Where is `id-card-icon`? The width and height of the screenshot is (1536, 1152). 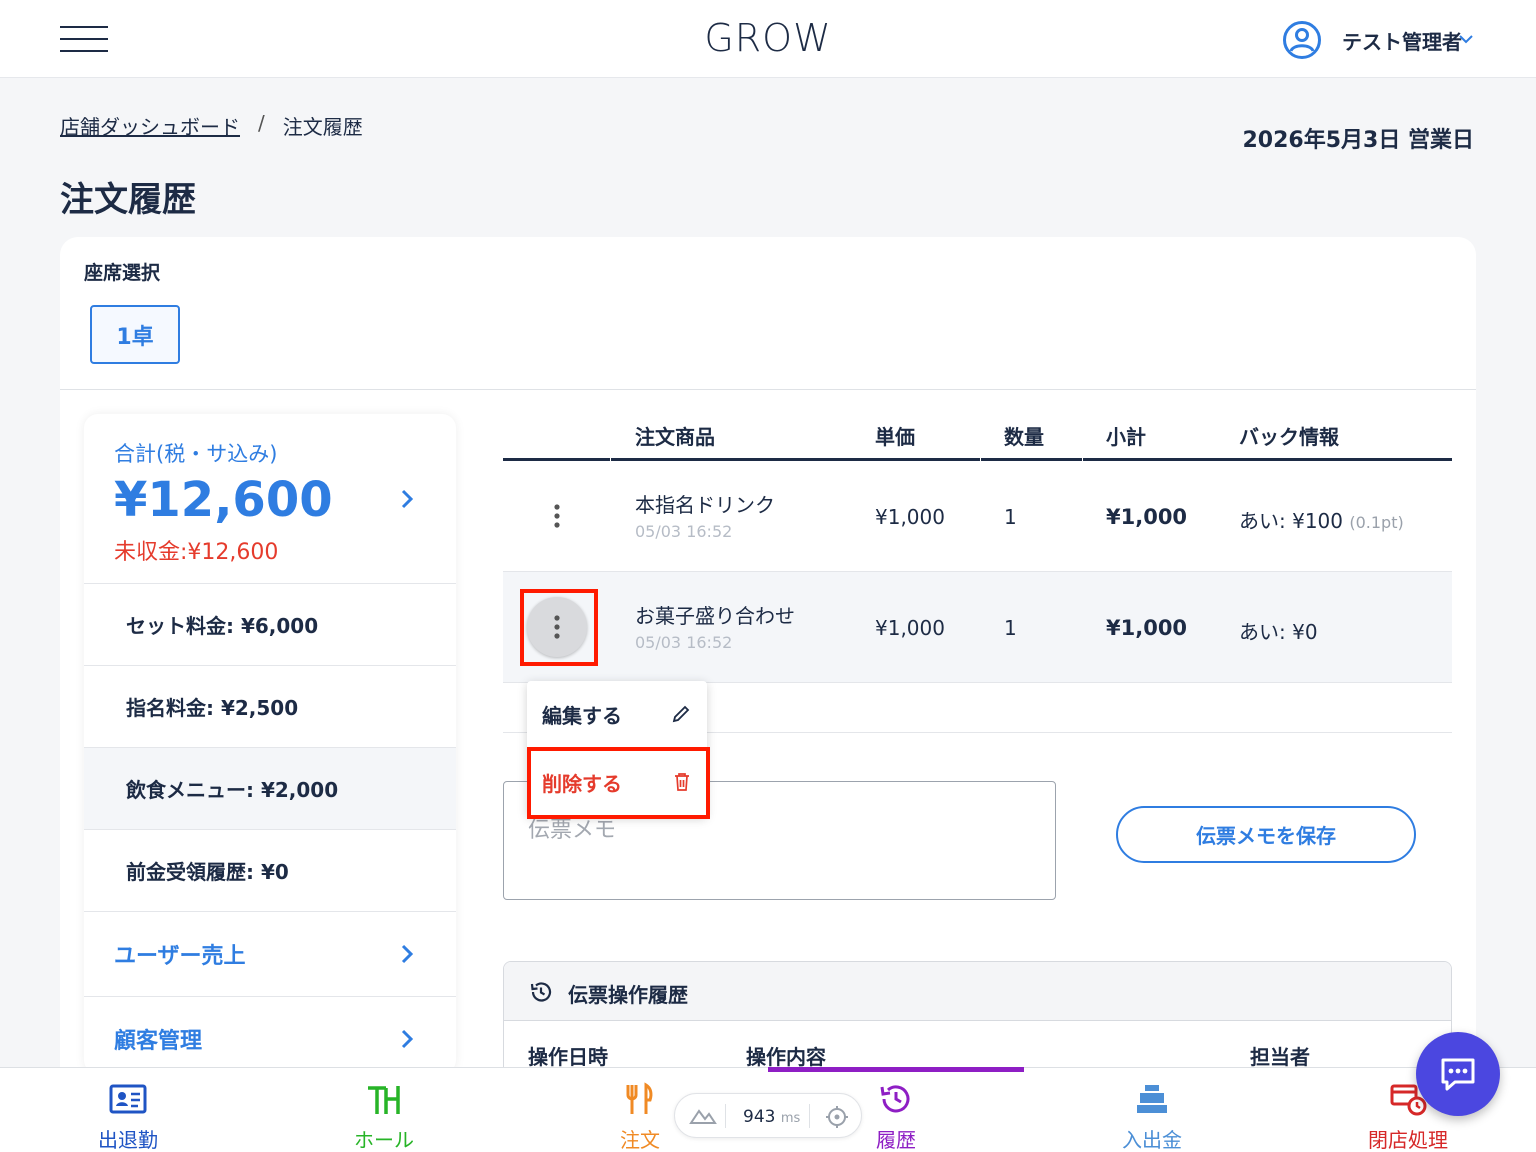 id-card-icon is located at coordinates (128, 1099).